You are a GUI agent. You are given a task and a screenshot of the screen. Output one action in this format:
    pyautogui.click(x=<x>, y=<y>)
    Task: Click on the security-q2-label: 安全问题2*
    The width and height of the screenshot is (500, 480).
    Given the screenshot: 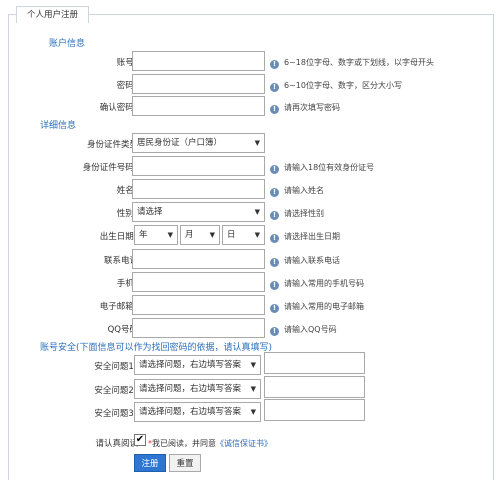 What is the action you would take?
    pyautogui.click(x=116, y=391)
    